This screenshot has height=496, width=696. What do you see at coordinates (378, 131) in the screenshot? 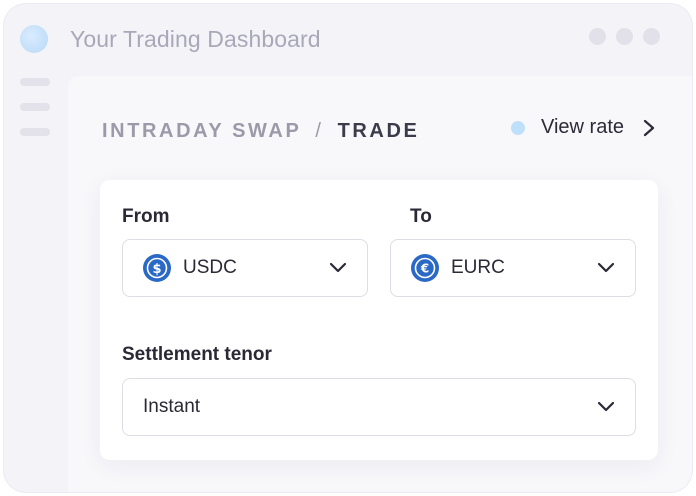
I see `breadcrumb-current-page: TRADE` at bounding box center [378, 131].